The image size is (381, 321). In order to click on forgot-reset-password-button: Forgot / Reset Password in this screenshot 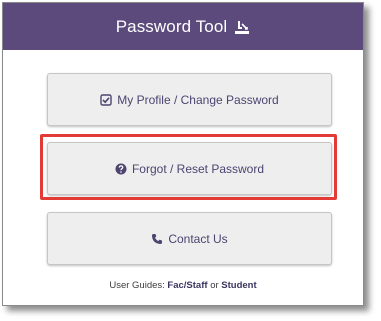, I will do `click(189, 168)`.